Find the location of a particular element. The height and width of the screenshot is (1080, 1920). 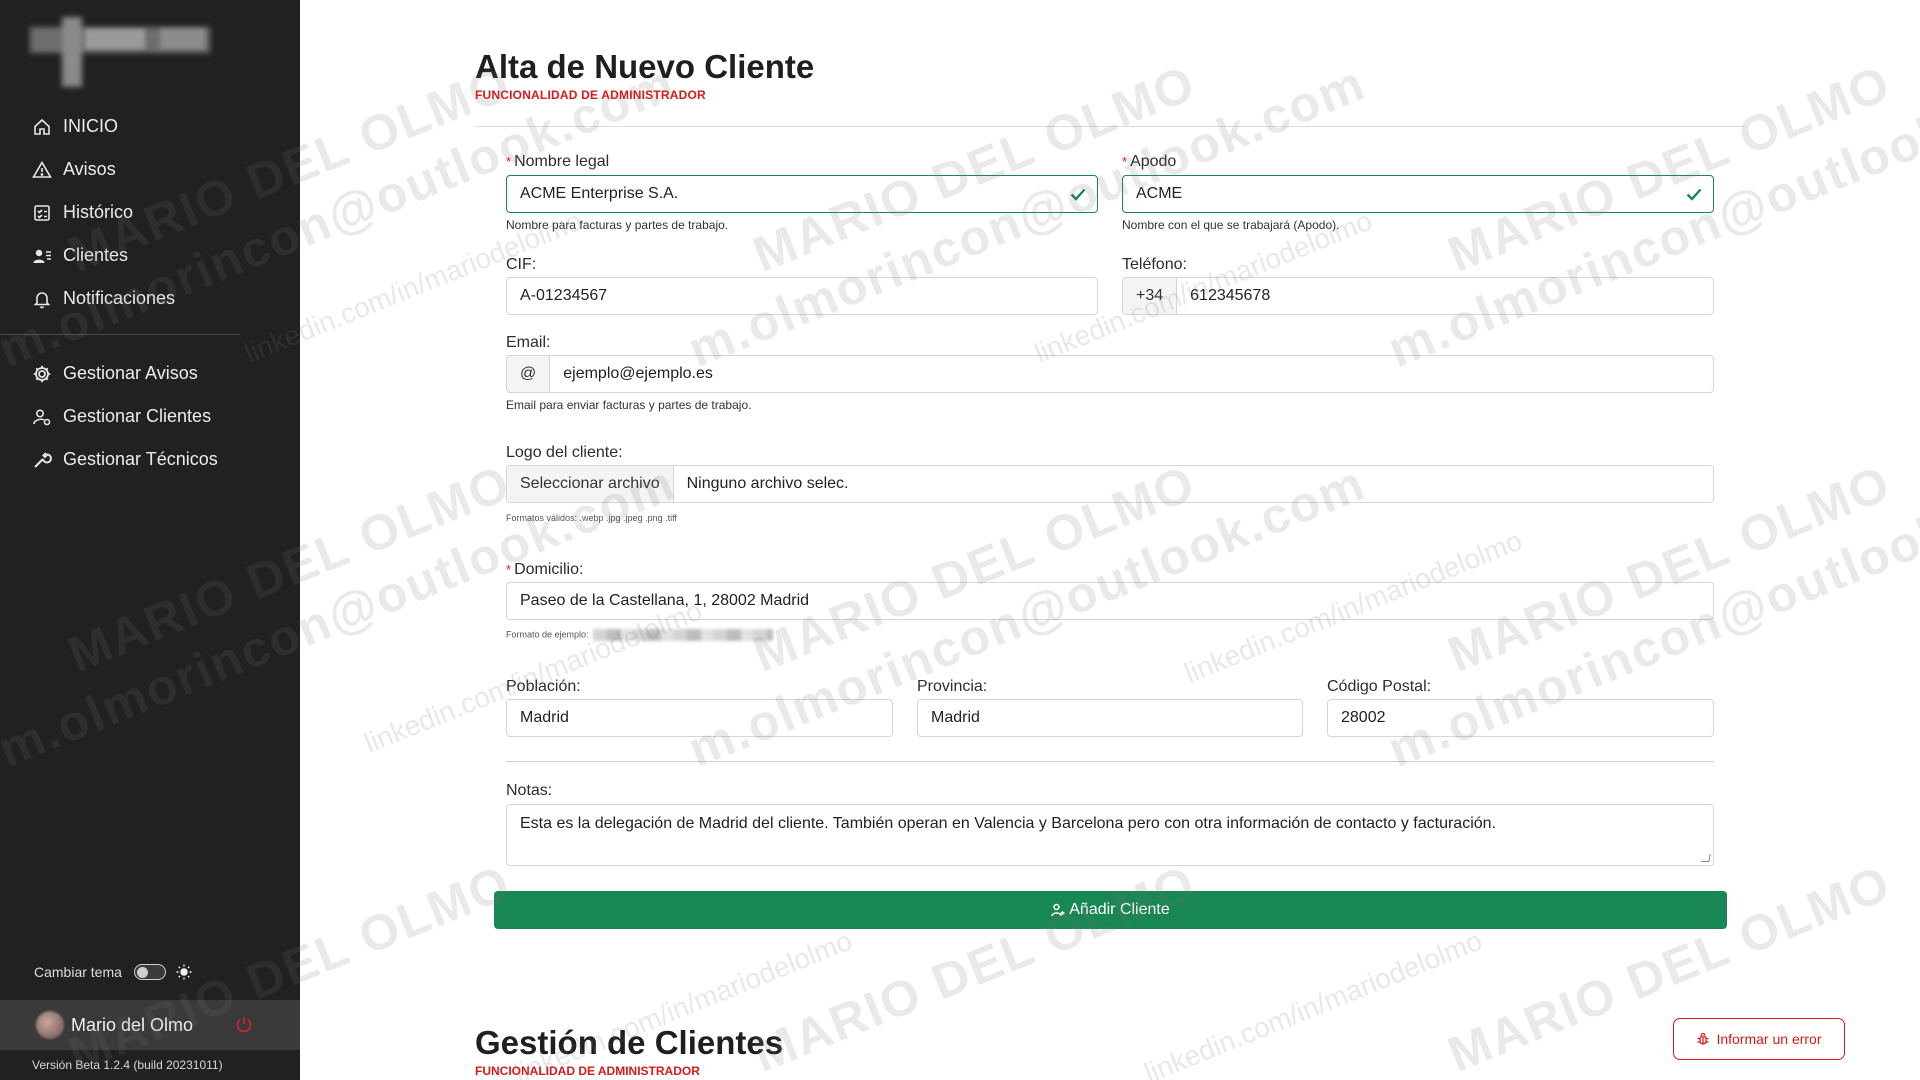

input-value: ACME is located at coordinates (1159, 193).